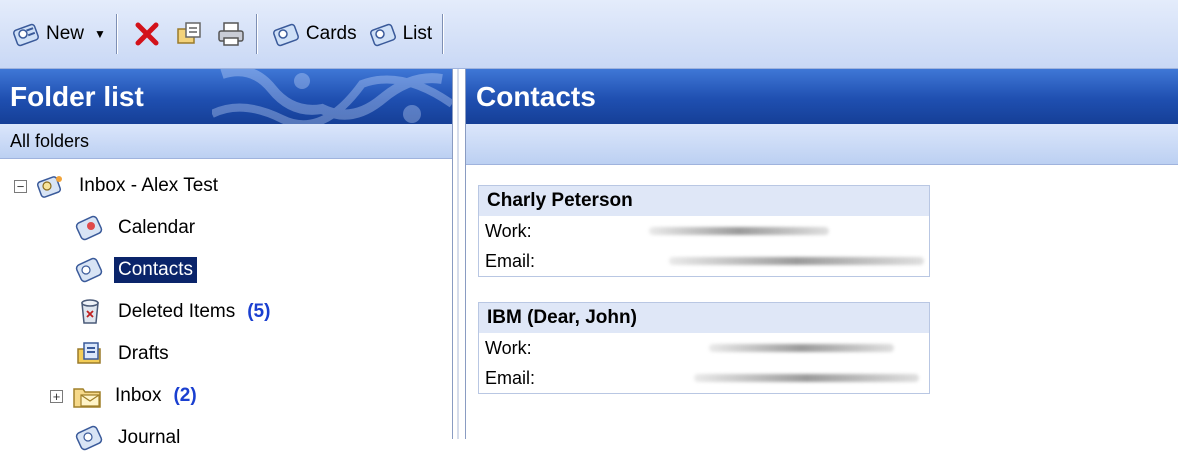  I want to click on tree-item-contacts: Contacts, so click(135, 270).